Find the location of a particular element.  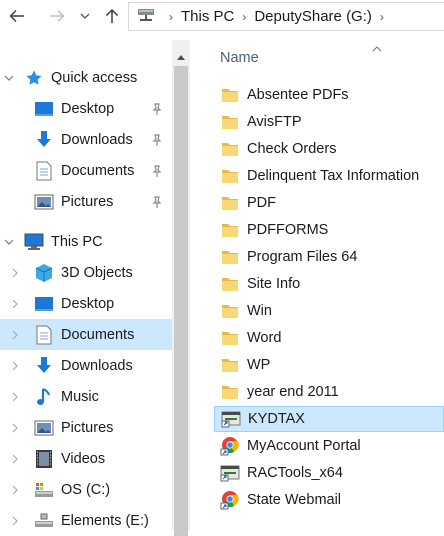

nav-item-pictures: Pictures is located at coordinates (86, 427).